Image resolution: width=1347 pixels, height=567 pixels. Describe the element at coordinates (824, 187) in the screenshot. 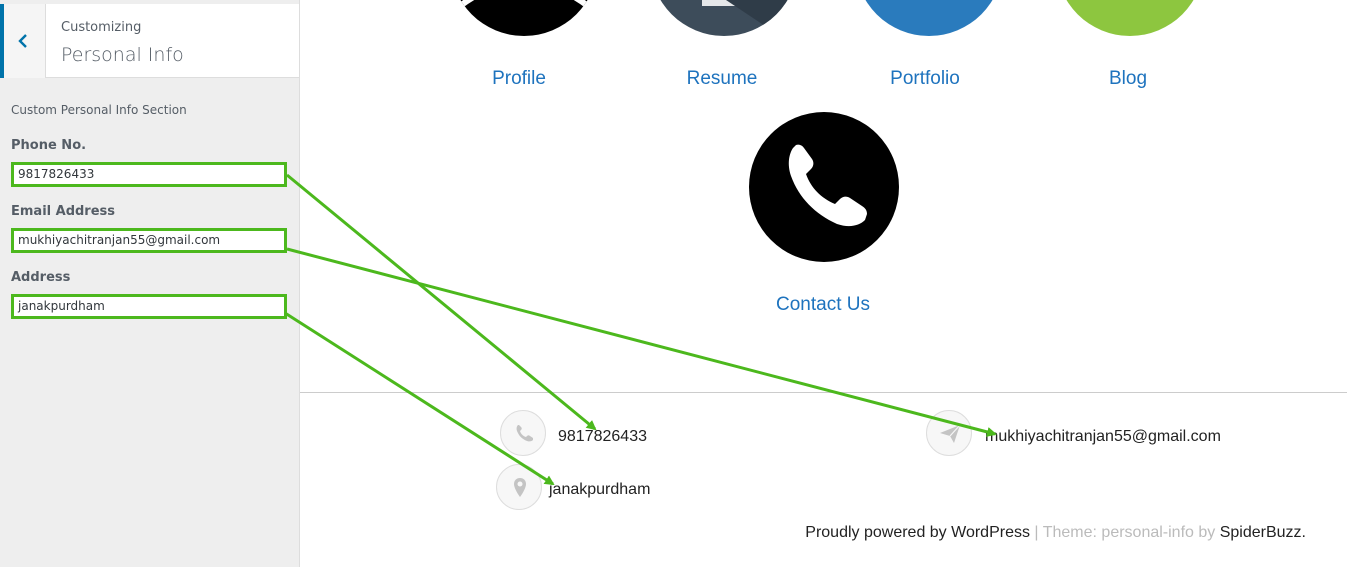

I see `contact-phone-icon` at that location.